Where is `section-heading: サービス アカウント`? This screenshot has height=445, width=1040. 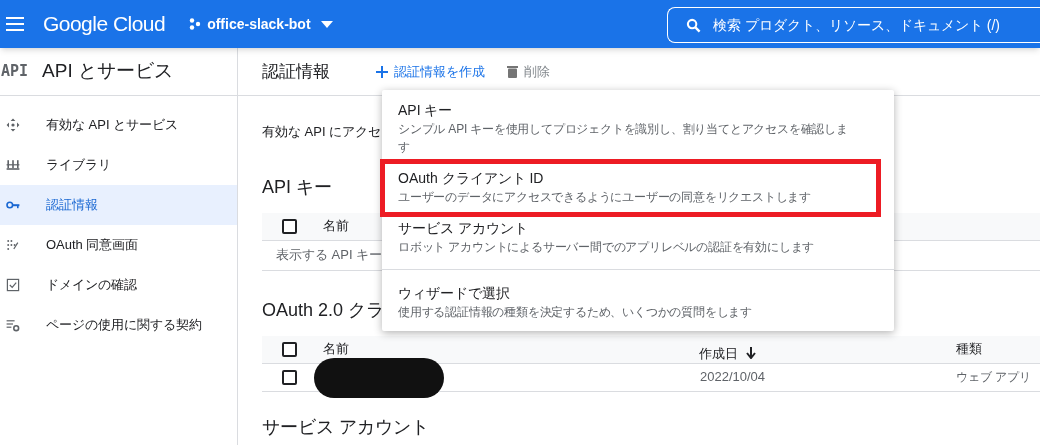
section-heading: サービス アカウント is located at coordinates (345, 427).